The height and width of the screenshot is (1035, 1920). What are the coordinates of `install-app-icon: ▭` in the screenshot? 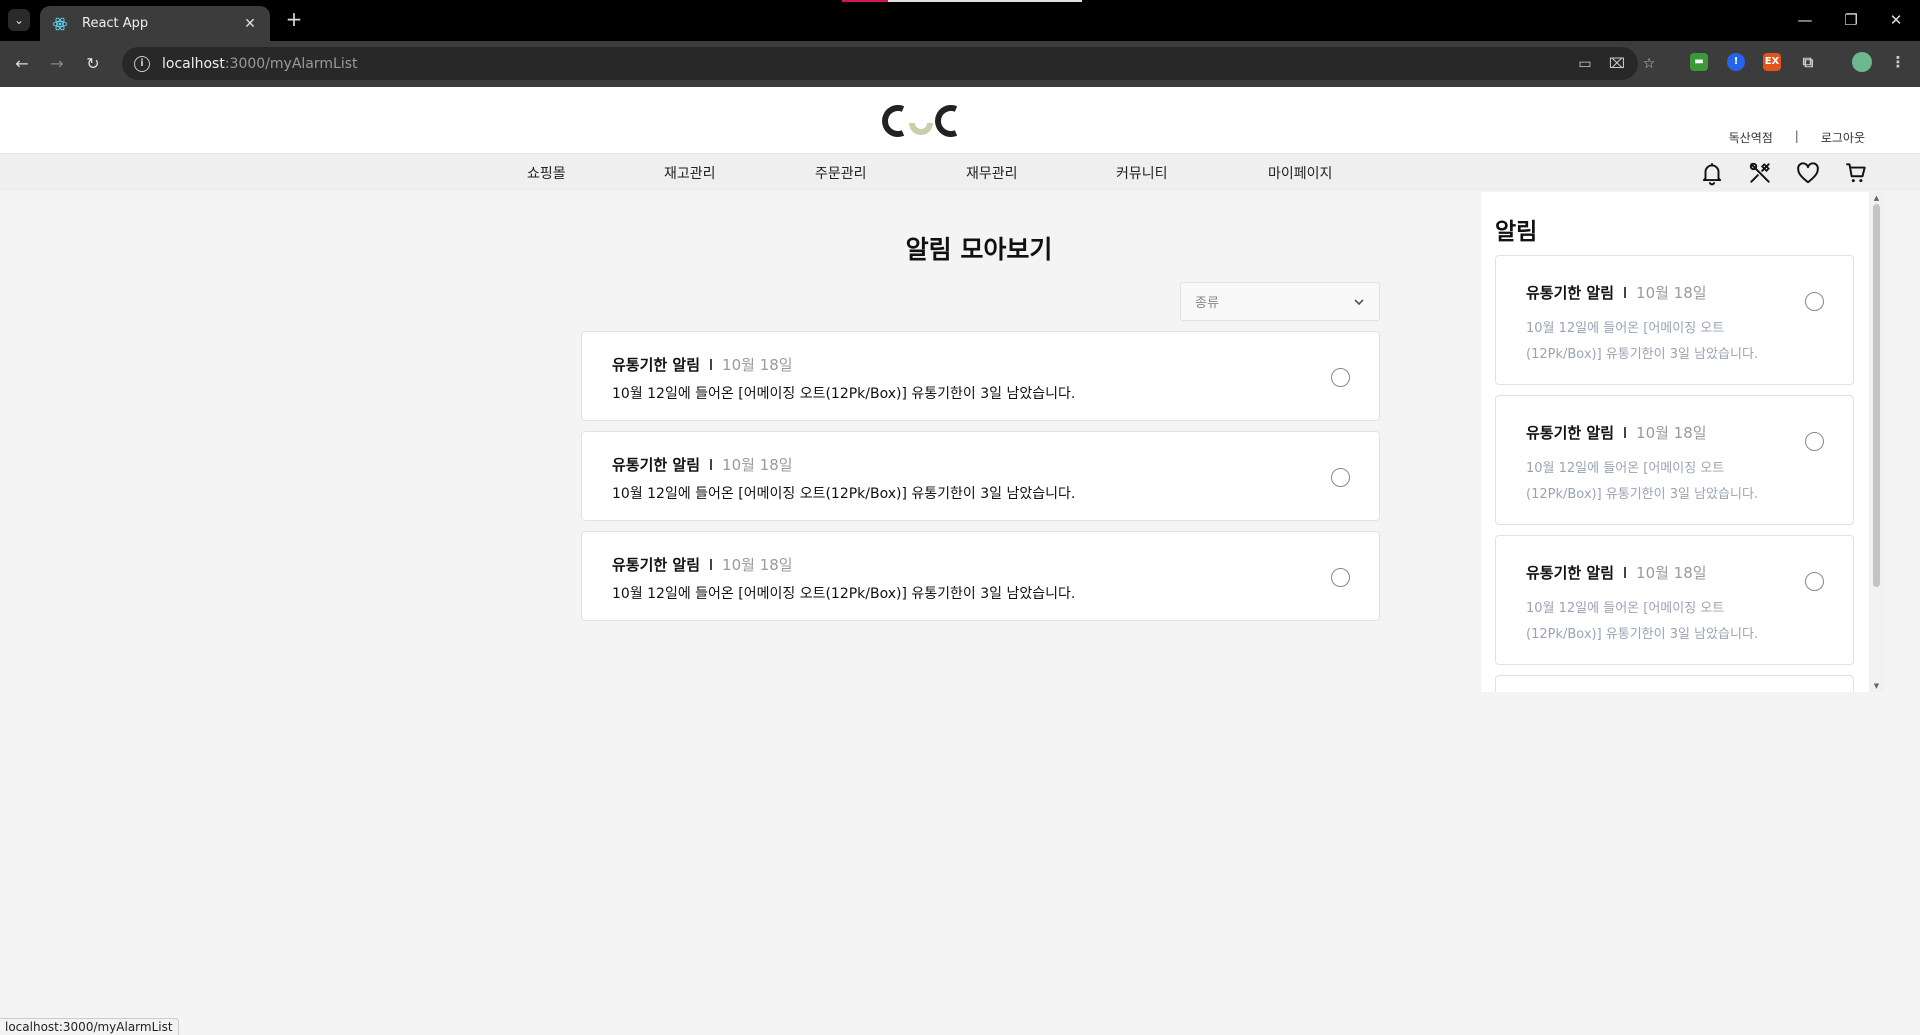 It's located at (1585, 64).